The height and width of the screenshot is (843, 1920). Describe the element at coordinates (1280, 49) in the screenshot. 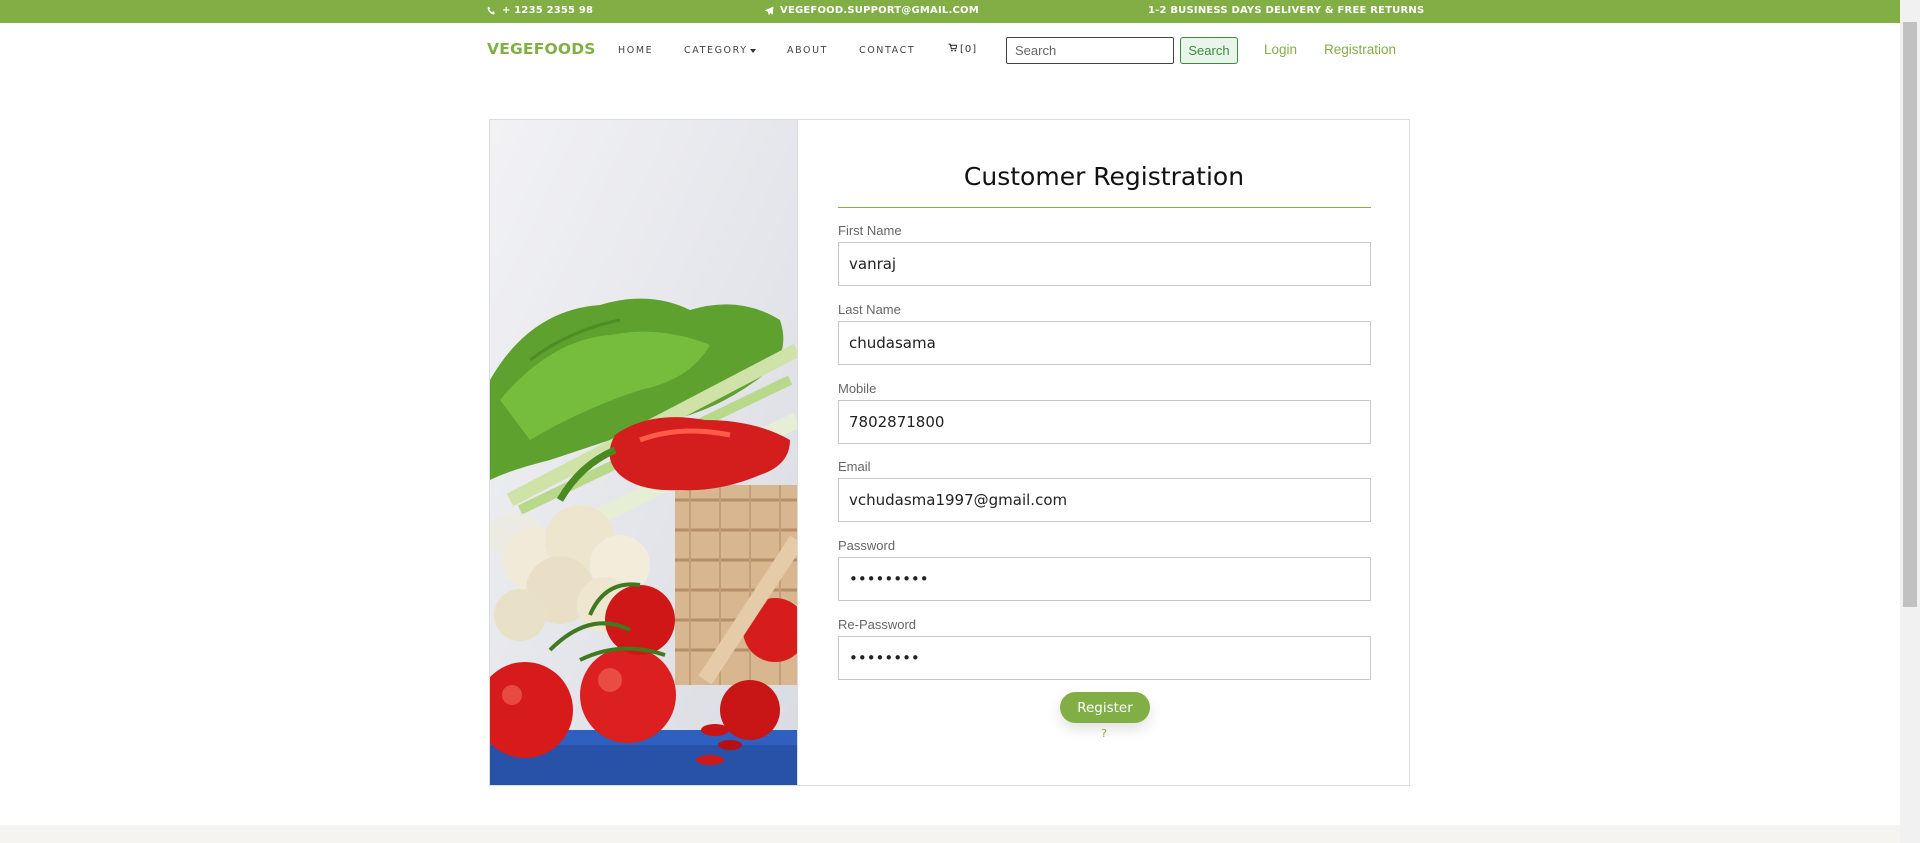

I see `login-link: Login` at that location.